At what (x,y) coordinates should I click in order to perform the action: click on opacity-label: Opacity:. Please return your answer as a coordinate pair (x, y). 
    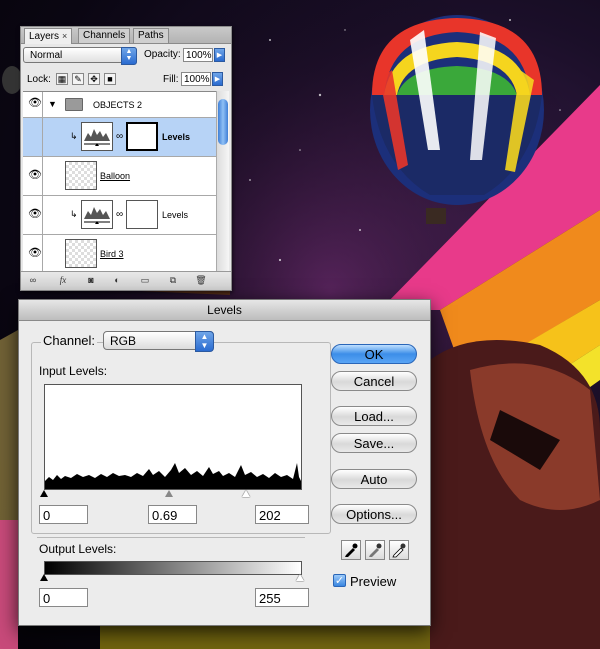
    Looking at the image, I should click on (162, 54).